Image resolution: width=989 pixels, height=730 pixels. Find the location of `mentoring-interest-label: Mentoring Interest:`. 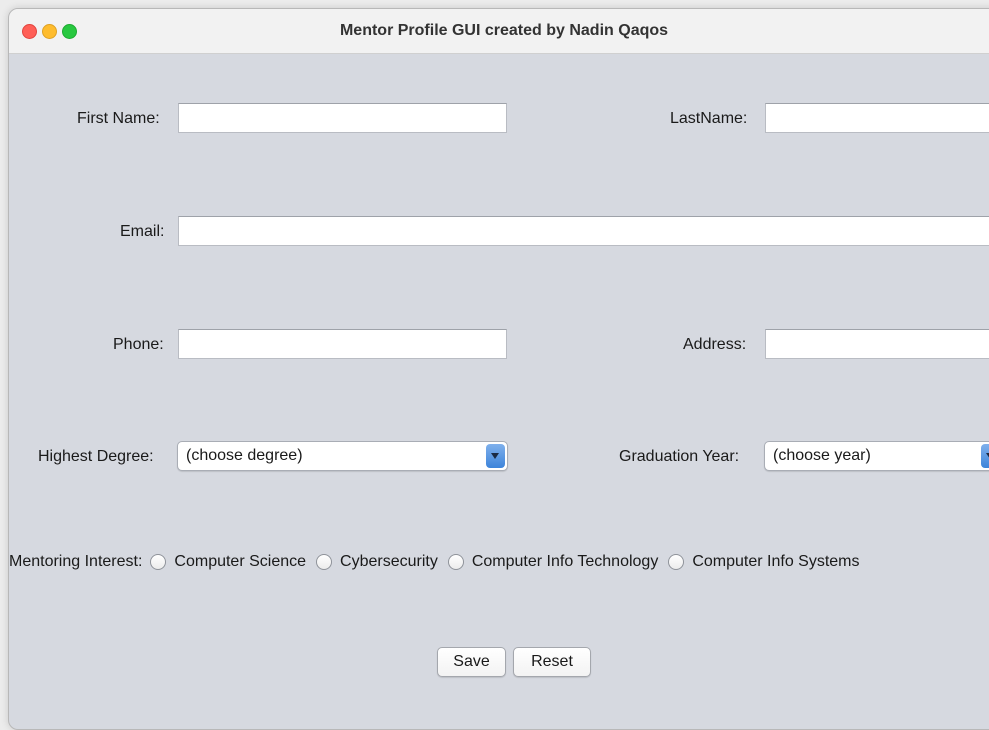

mentoring-interest-label: Mentoring Interest: is located at coordinates (76, 561).